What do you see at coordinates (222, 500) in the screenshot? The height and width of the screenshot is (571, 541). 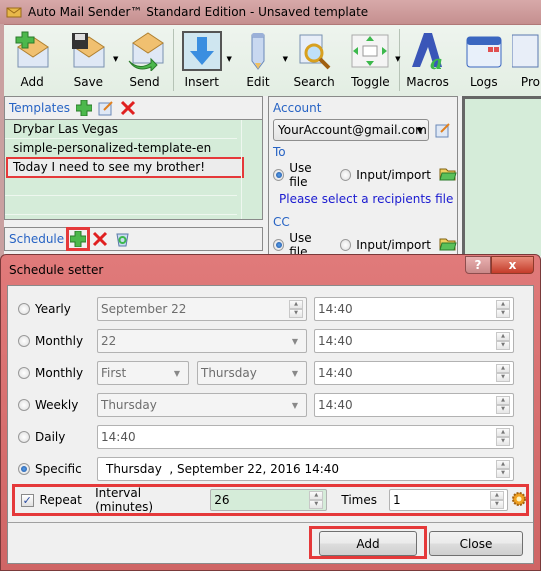 I see `interval-value: 26` at bounding box center [222, 500].